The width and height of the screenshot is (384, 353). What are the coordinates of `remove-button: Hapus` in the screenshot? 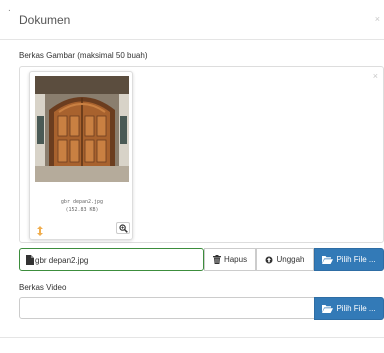 It's located at (230, 259).